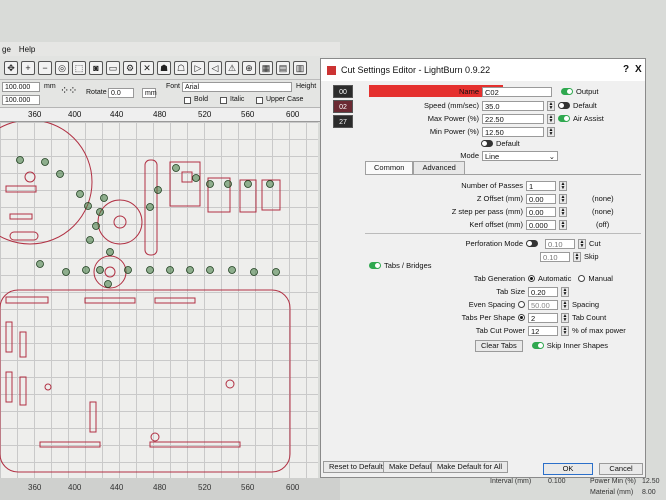 This screenshot has width=666, height=500. What do you see at coordinates (266, 67) in the screenshot?
I see `grid-icon: ▦` at bounding box center [266, 67].